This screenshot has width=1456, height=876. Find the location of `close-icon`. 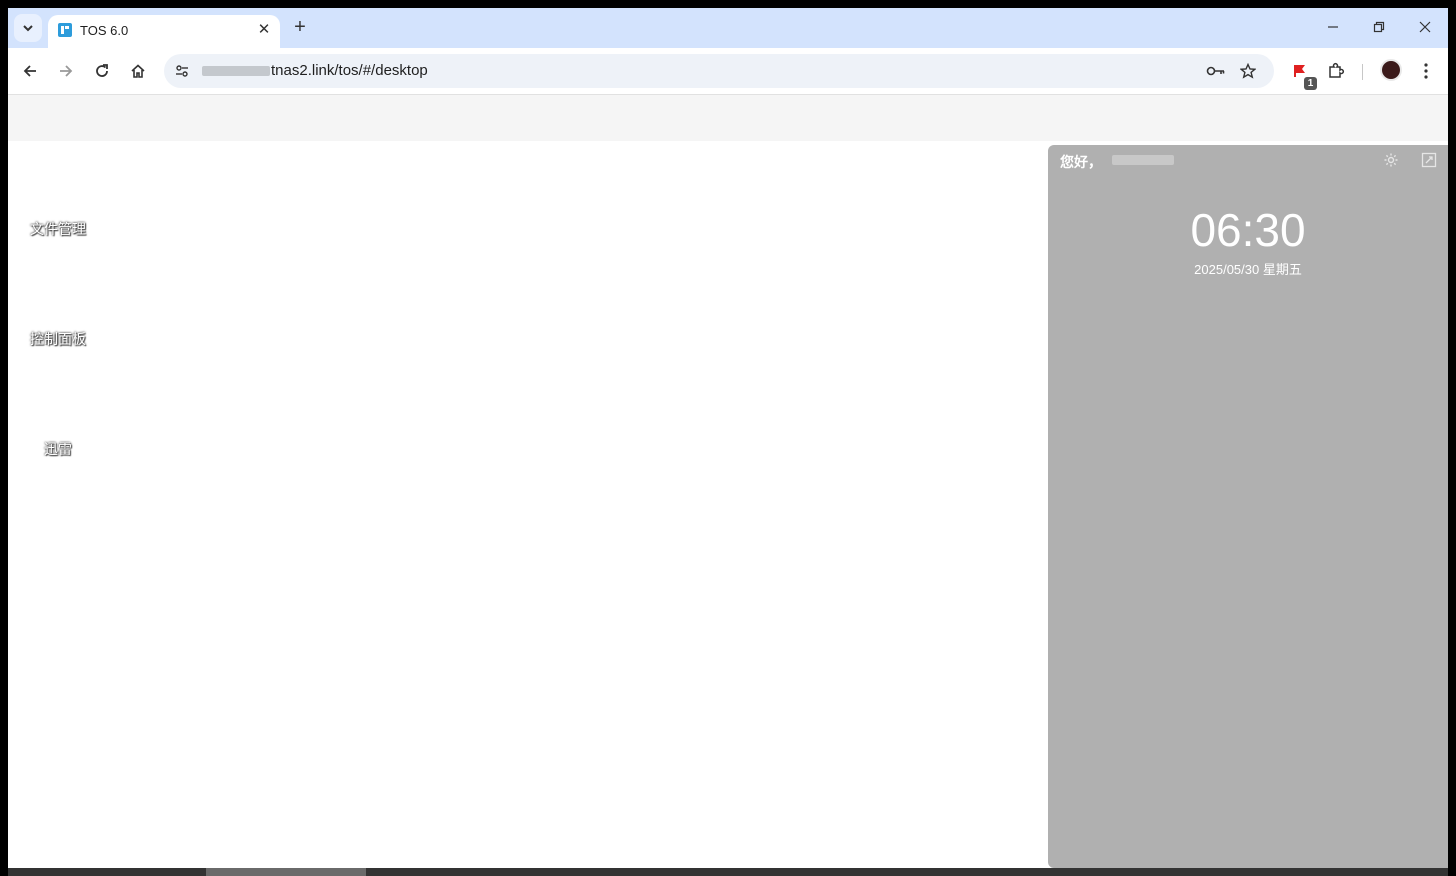

close-icon is located at coordinates (1425, 27).